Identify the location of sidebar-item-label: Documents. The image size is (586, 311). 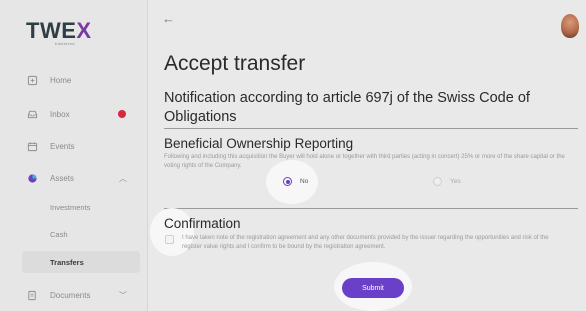
(70, 295).